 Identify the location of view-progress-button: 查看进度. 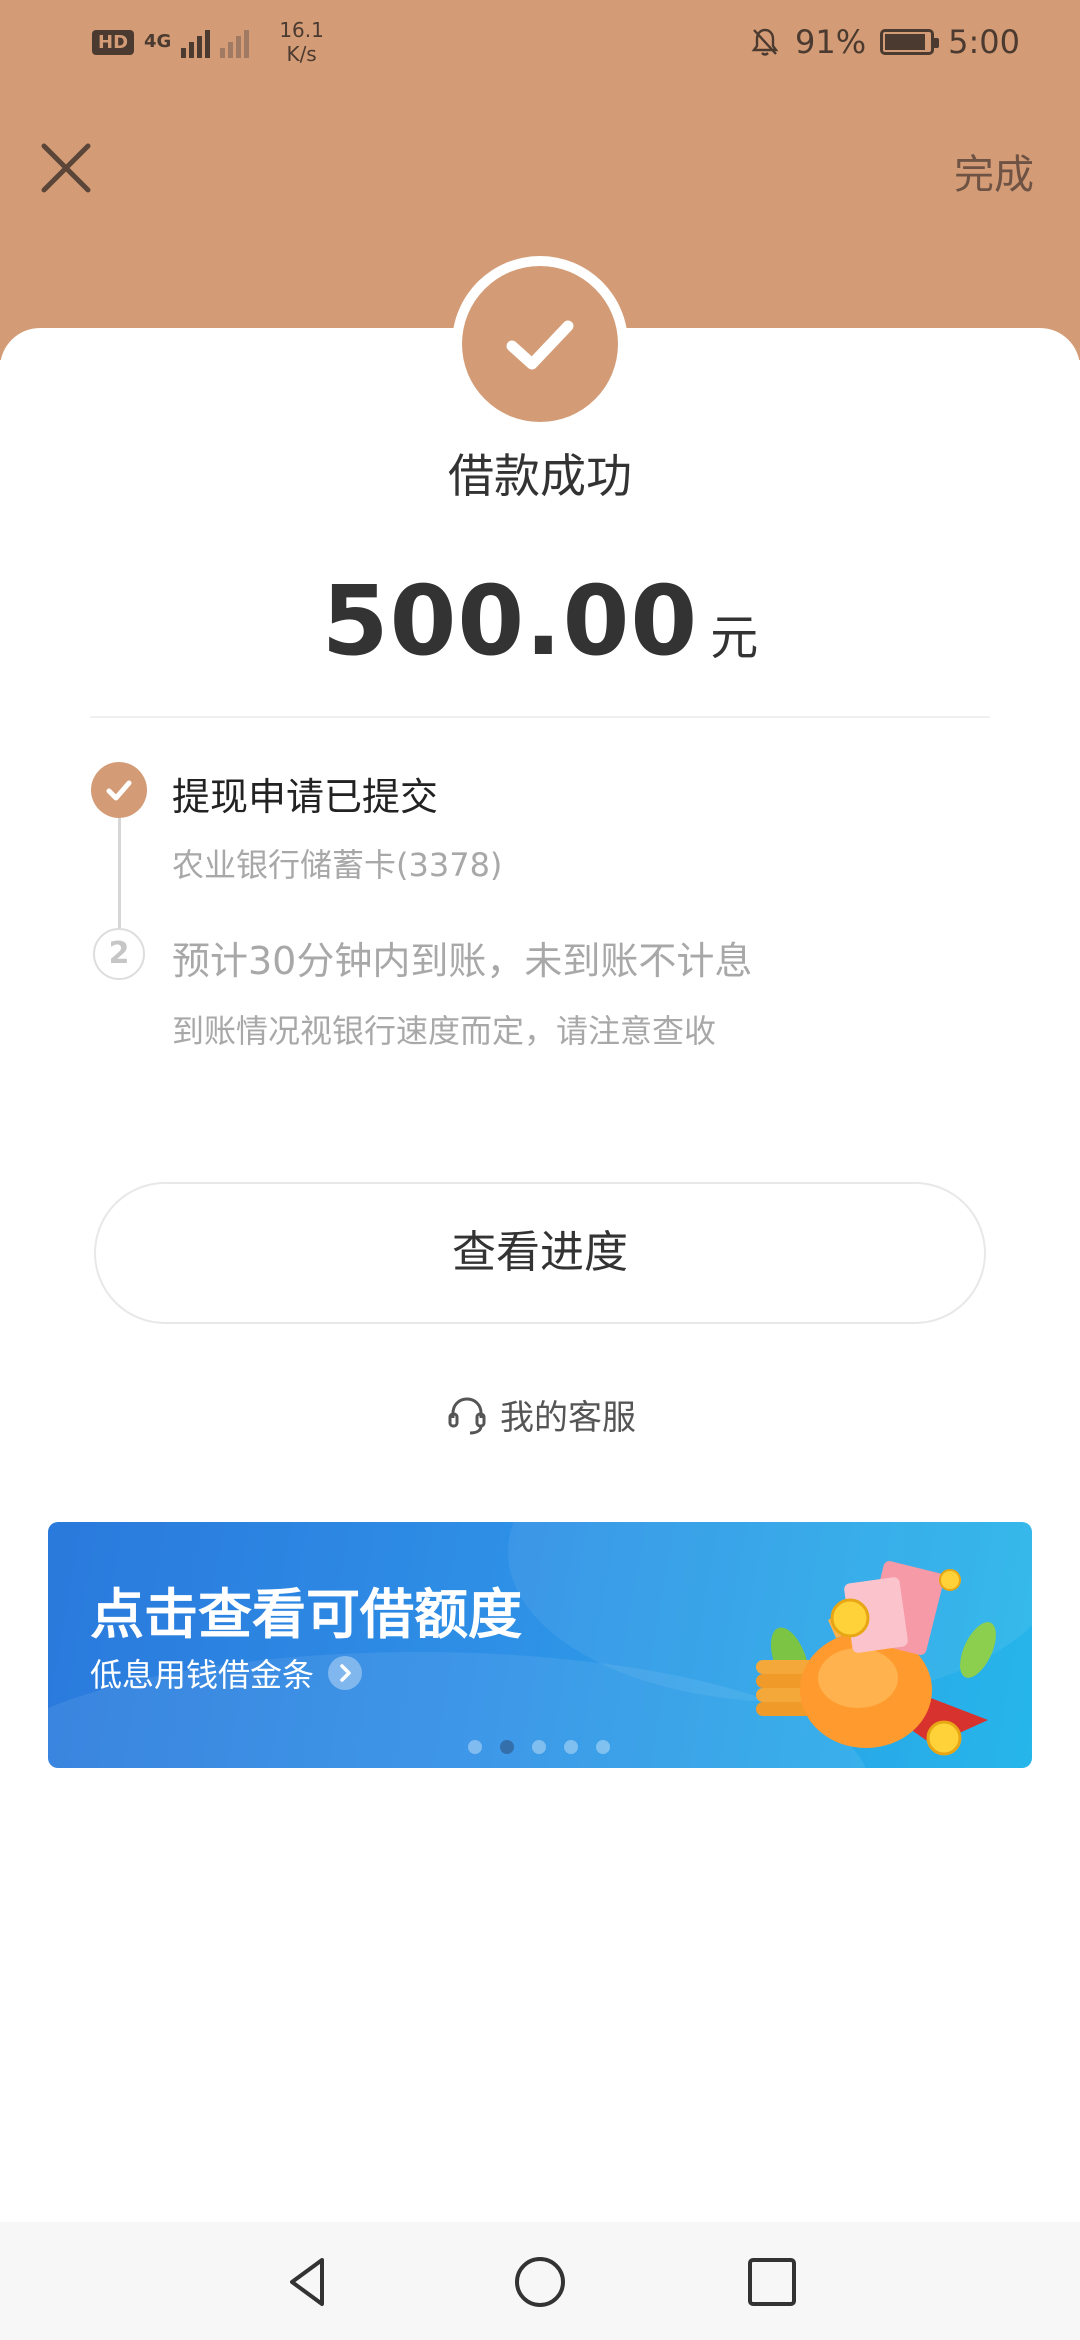
(540, 1253).